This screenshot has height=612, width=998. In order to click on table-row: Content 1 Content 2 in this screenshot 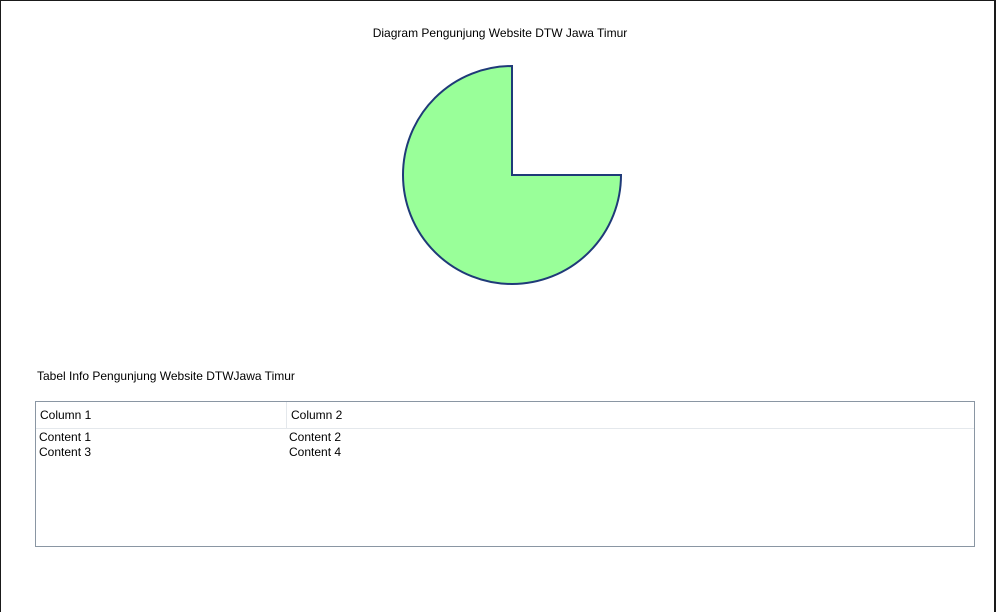, I will do `click(505, 437)`.